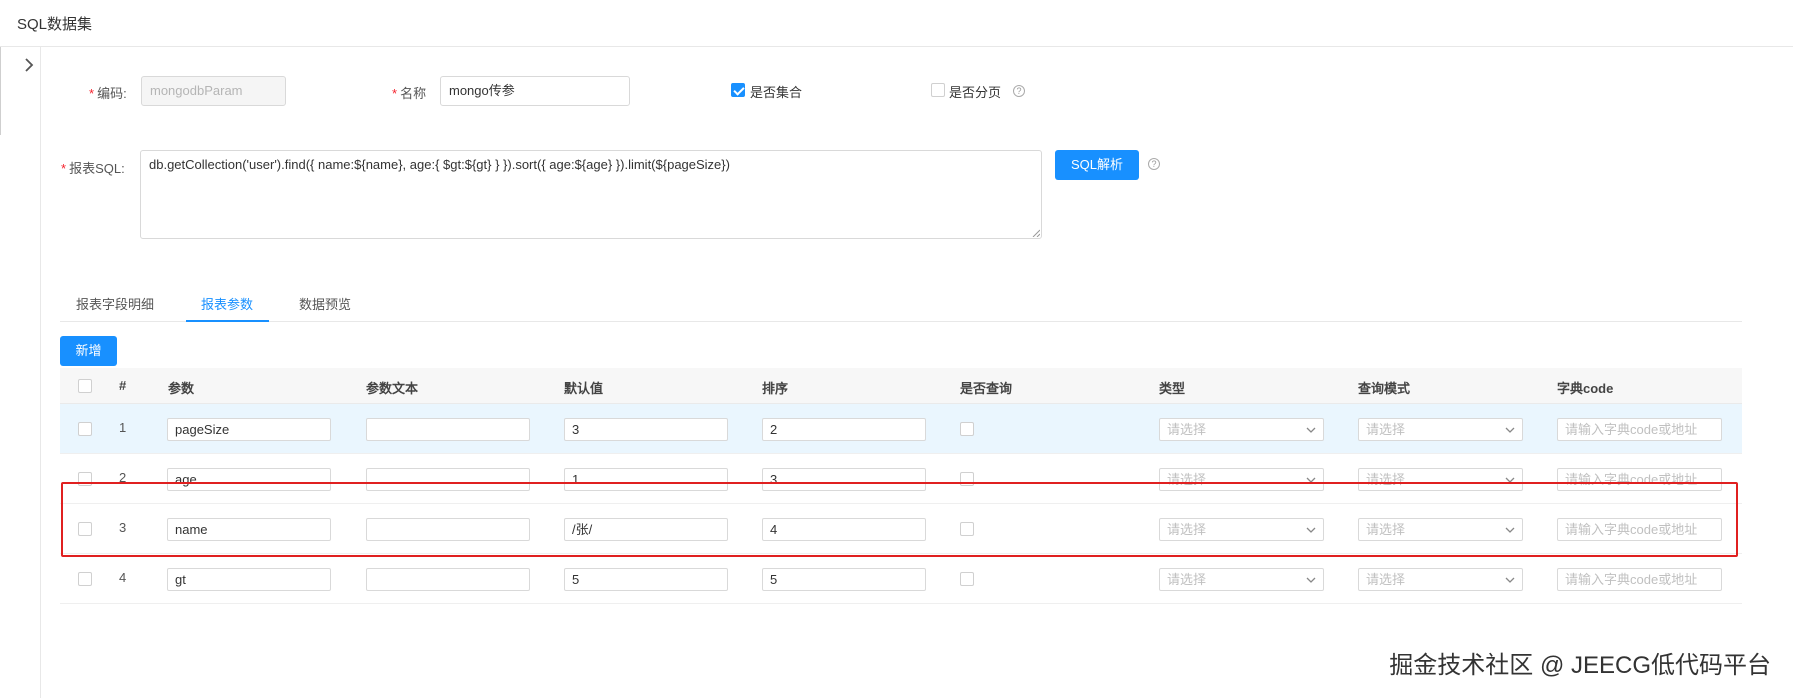 The width and height of the screenshot is (1793, 698). What do you see at coordinates (181, 388) in the screenshot?
I see `header-param: 参数` at bounding box center [181, 388].